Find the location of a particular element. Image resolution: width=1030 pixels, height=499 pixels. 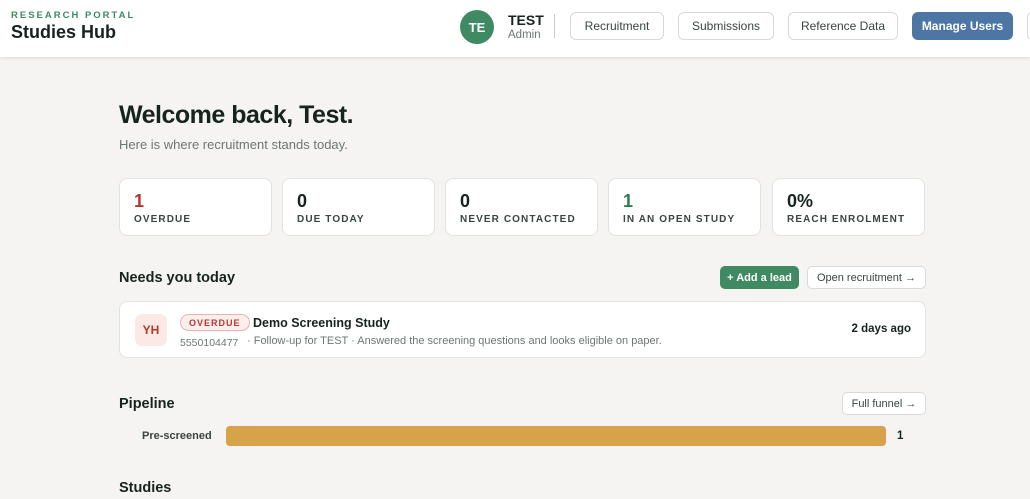

user-name: TEST is located at coordinates (526, 20).